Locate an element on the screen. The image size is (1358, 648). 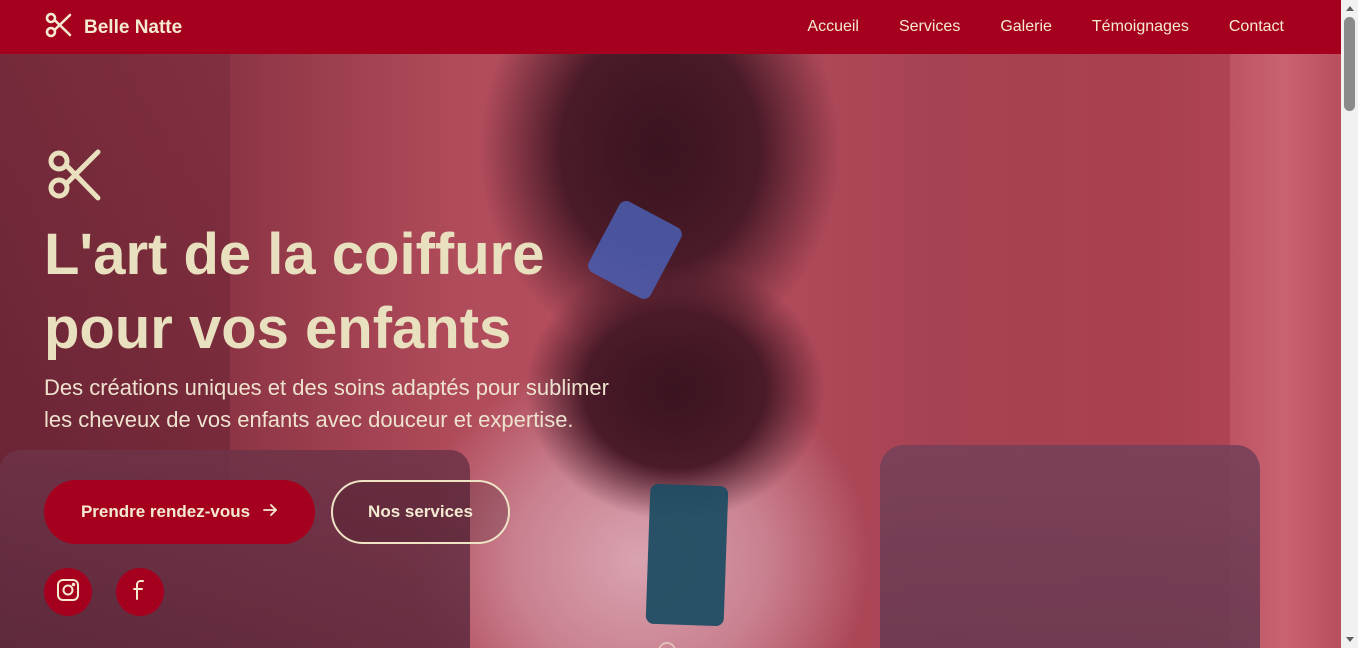
hero-photo-sofa-right is located at coordinates (1070, 546).